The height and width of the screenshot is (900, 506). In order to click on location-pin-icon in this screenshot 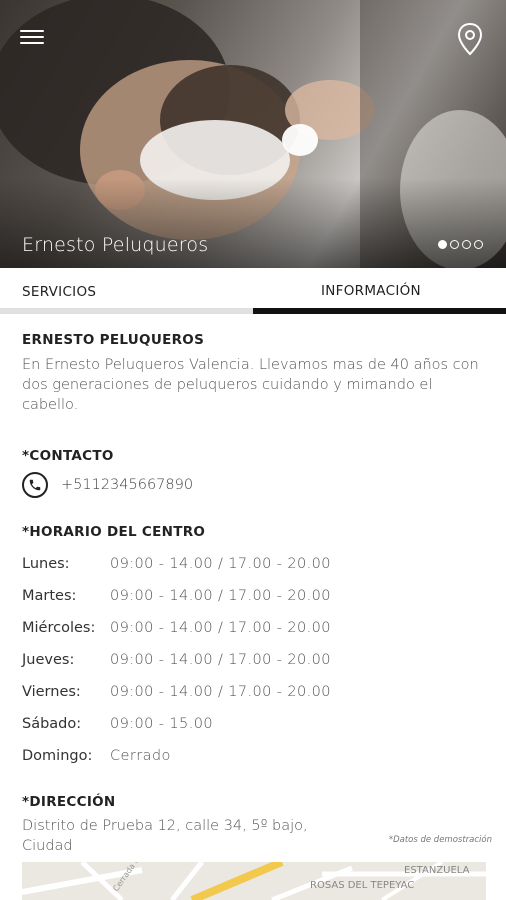, I will do `click(470, 39)`.